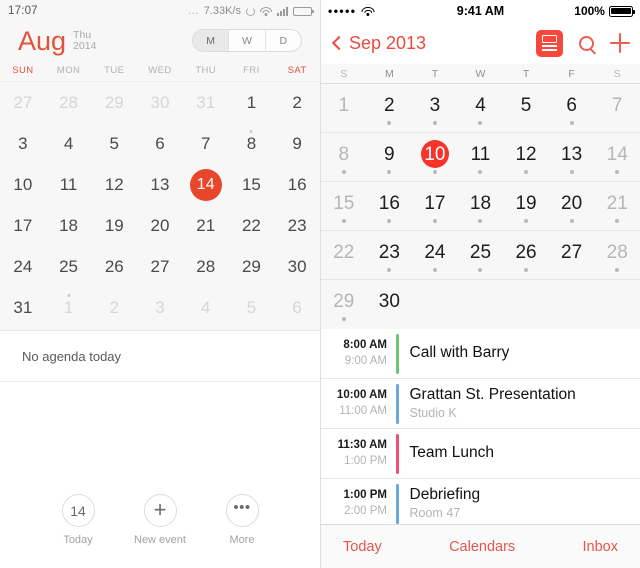  What do you see at coordinates (480, 454) in the screenshot?
I see `event-row: 11:30 AM 1:00 PM Team Lunch` at bounding box center [480, 454].